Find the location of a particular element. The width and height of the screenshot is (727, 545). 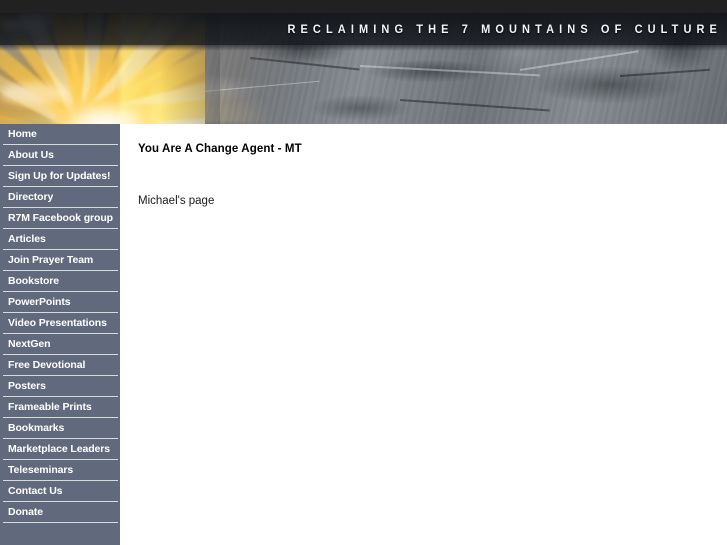

sidebar-item-sign-up-for-updates: Sign Up for Updates! is located at coordinates (60, 176).